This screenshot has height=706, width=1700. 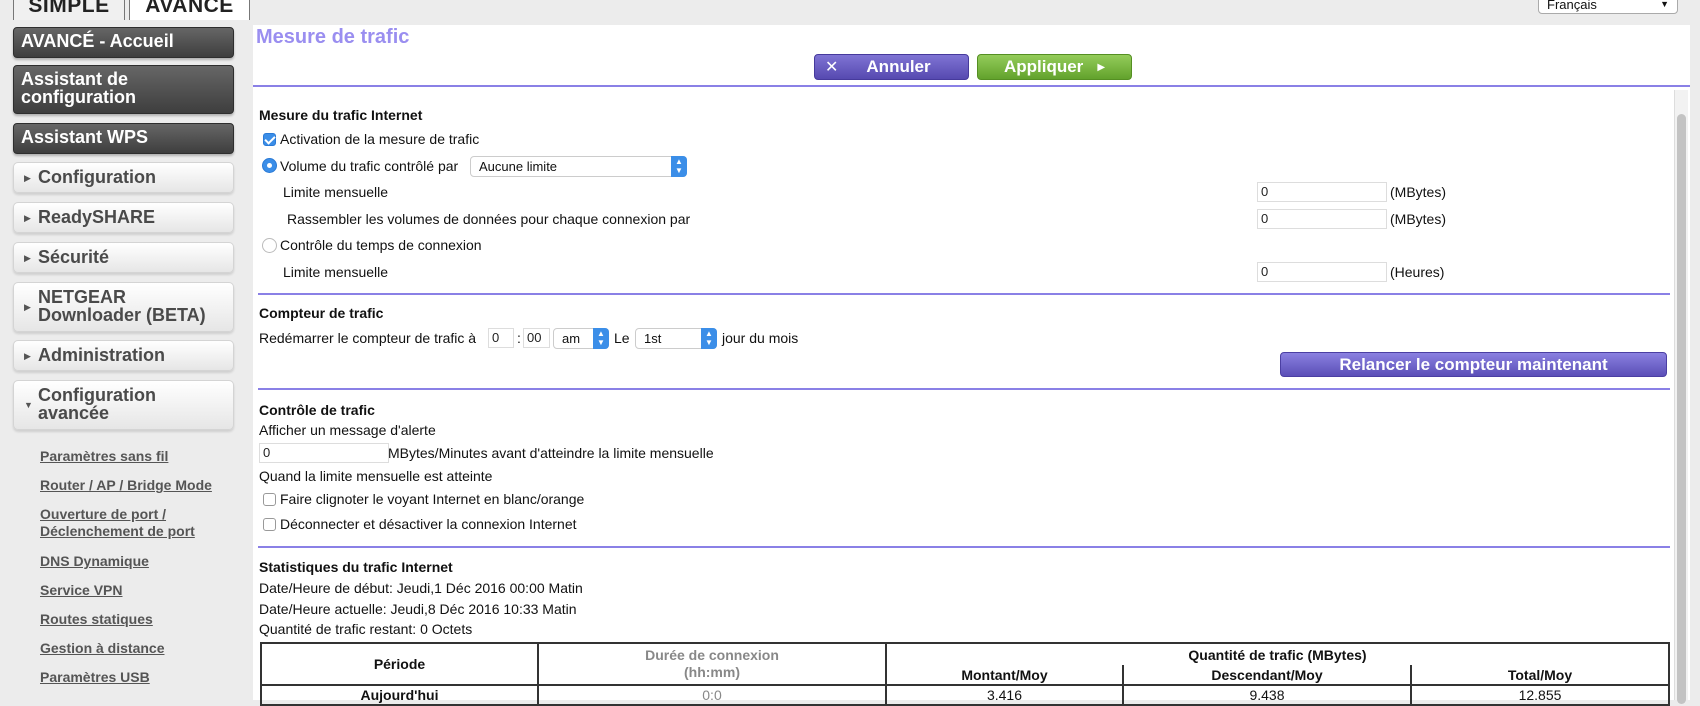 What do you see at coordinates (381, 245) in the screenshot?
I see `connection-time-label: Contrôle du temps de connexion` at bounding box center [381, 245].